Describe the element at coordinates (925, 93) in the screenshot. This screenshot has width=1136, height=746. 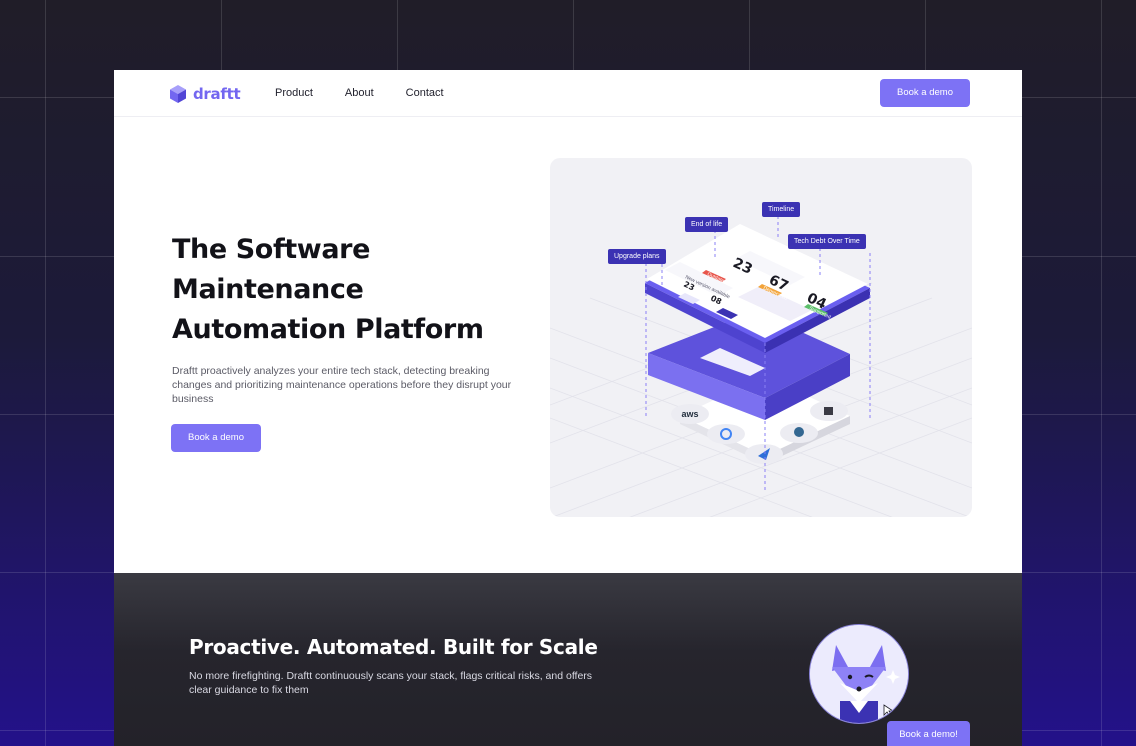
I see `nav-book-demo-button: Book a demo` at that location.